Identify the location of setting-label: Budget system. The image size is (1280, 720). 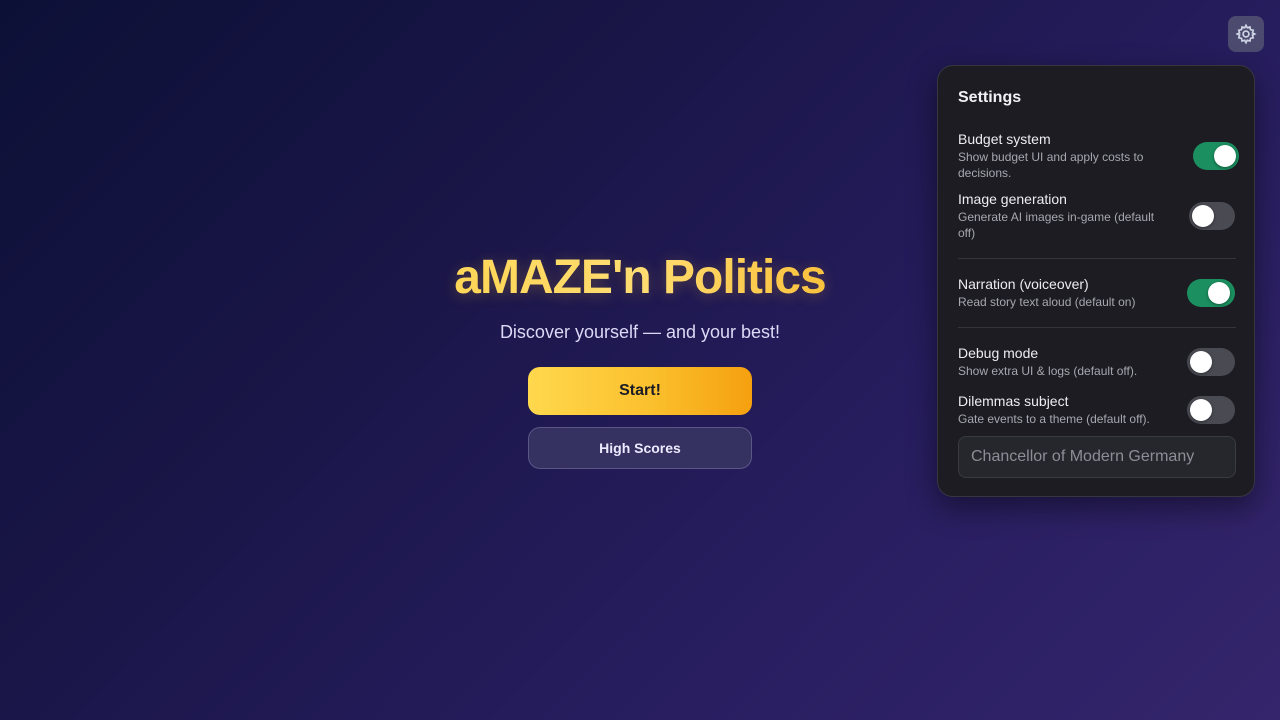
(1004, 139).